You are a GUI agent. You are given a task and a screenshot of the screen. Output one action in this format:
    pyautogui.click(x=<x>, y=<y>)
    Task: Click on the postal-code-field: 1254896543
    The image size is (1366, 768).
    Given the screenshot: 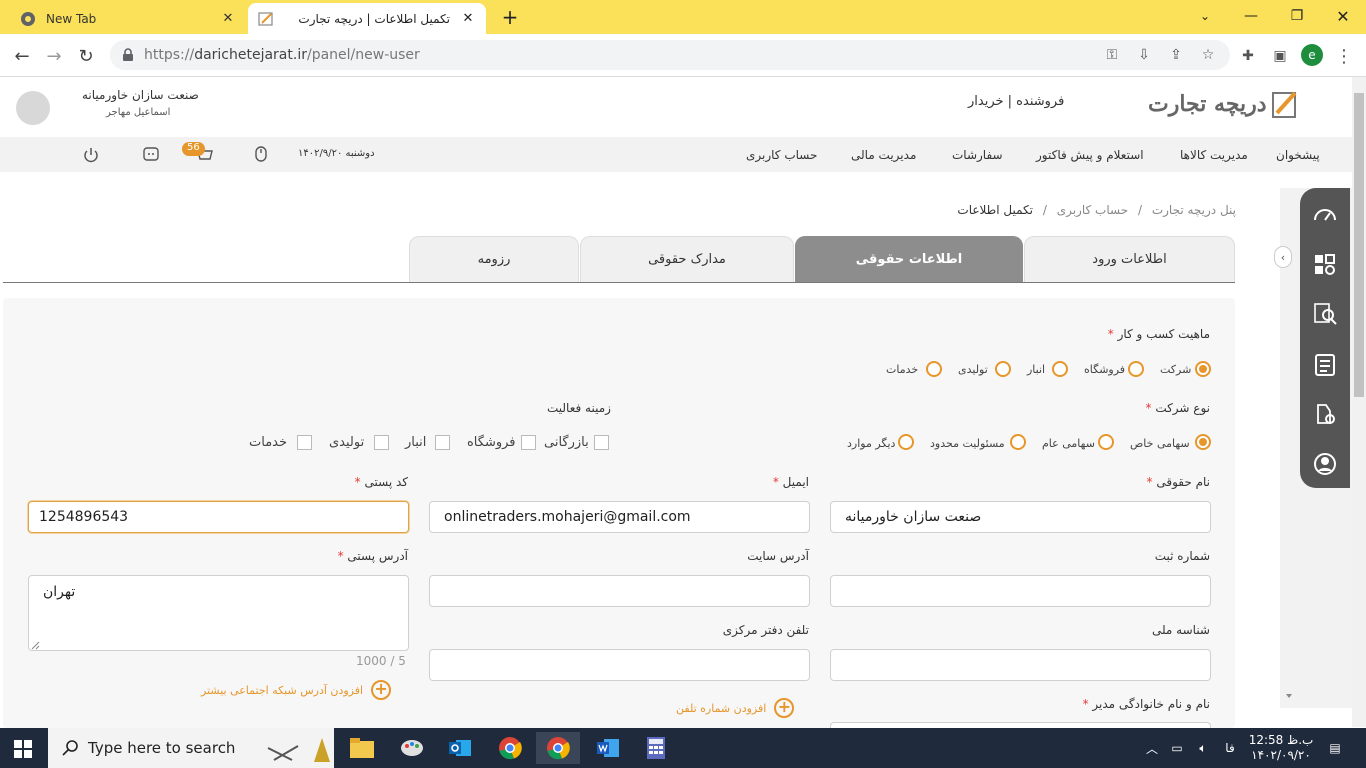 What is the action you would take?
    pyautogui.click(x=218, y=517)
    